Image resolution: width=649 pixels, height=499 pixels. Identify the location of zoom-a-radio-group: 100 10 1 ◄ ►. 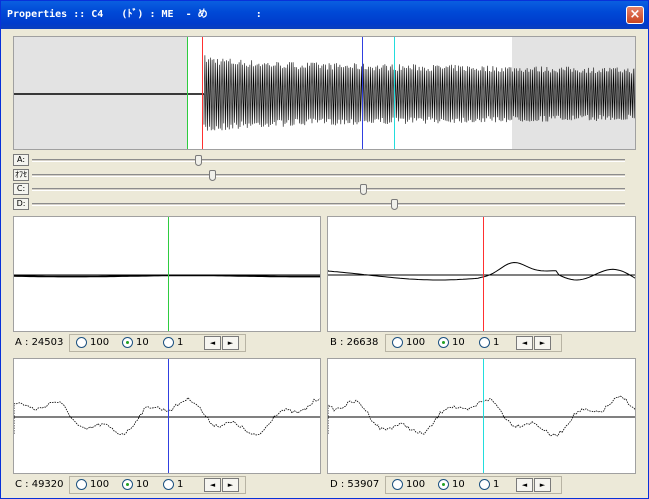
(157, 343).